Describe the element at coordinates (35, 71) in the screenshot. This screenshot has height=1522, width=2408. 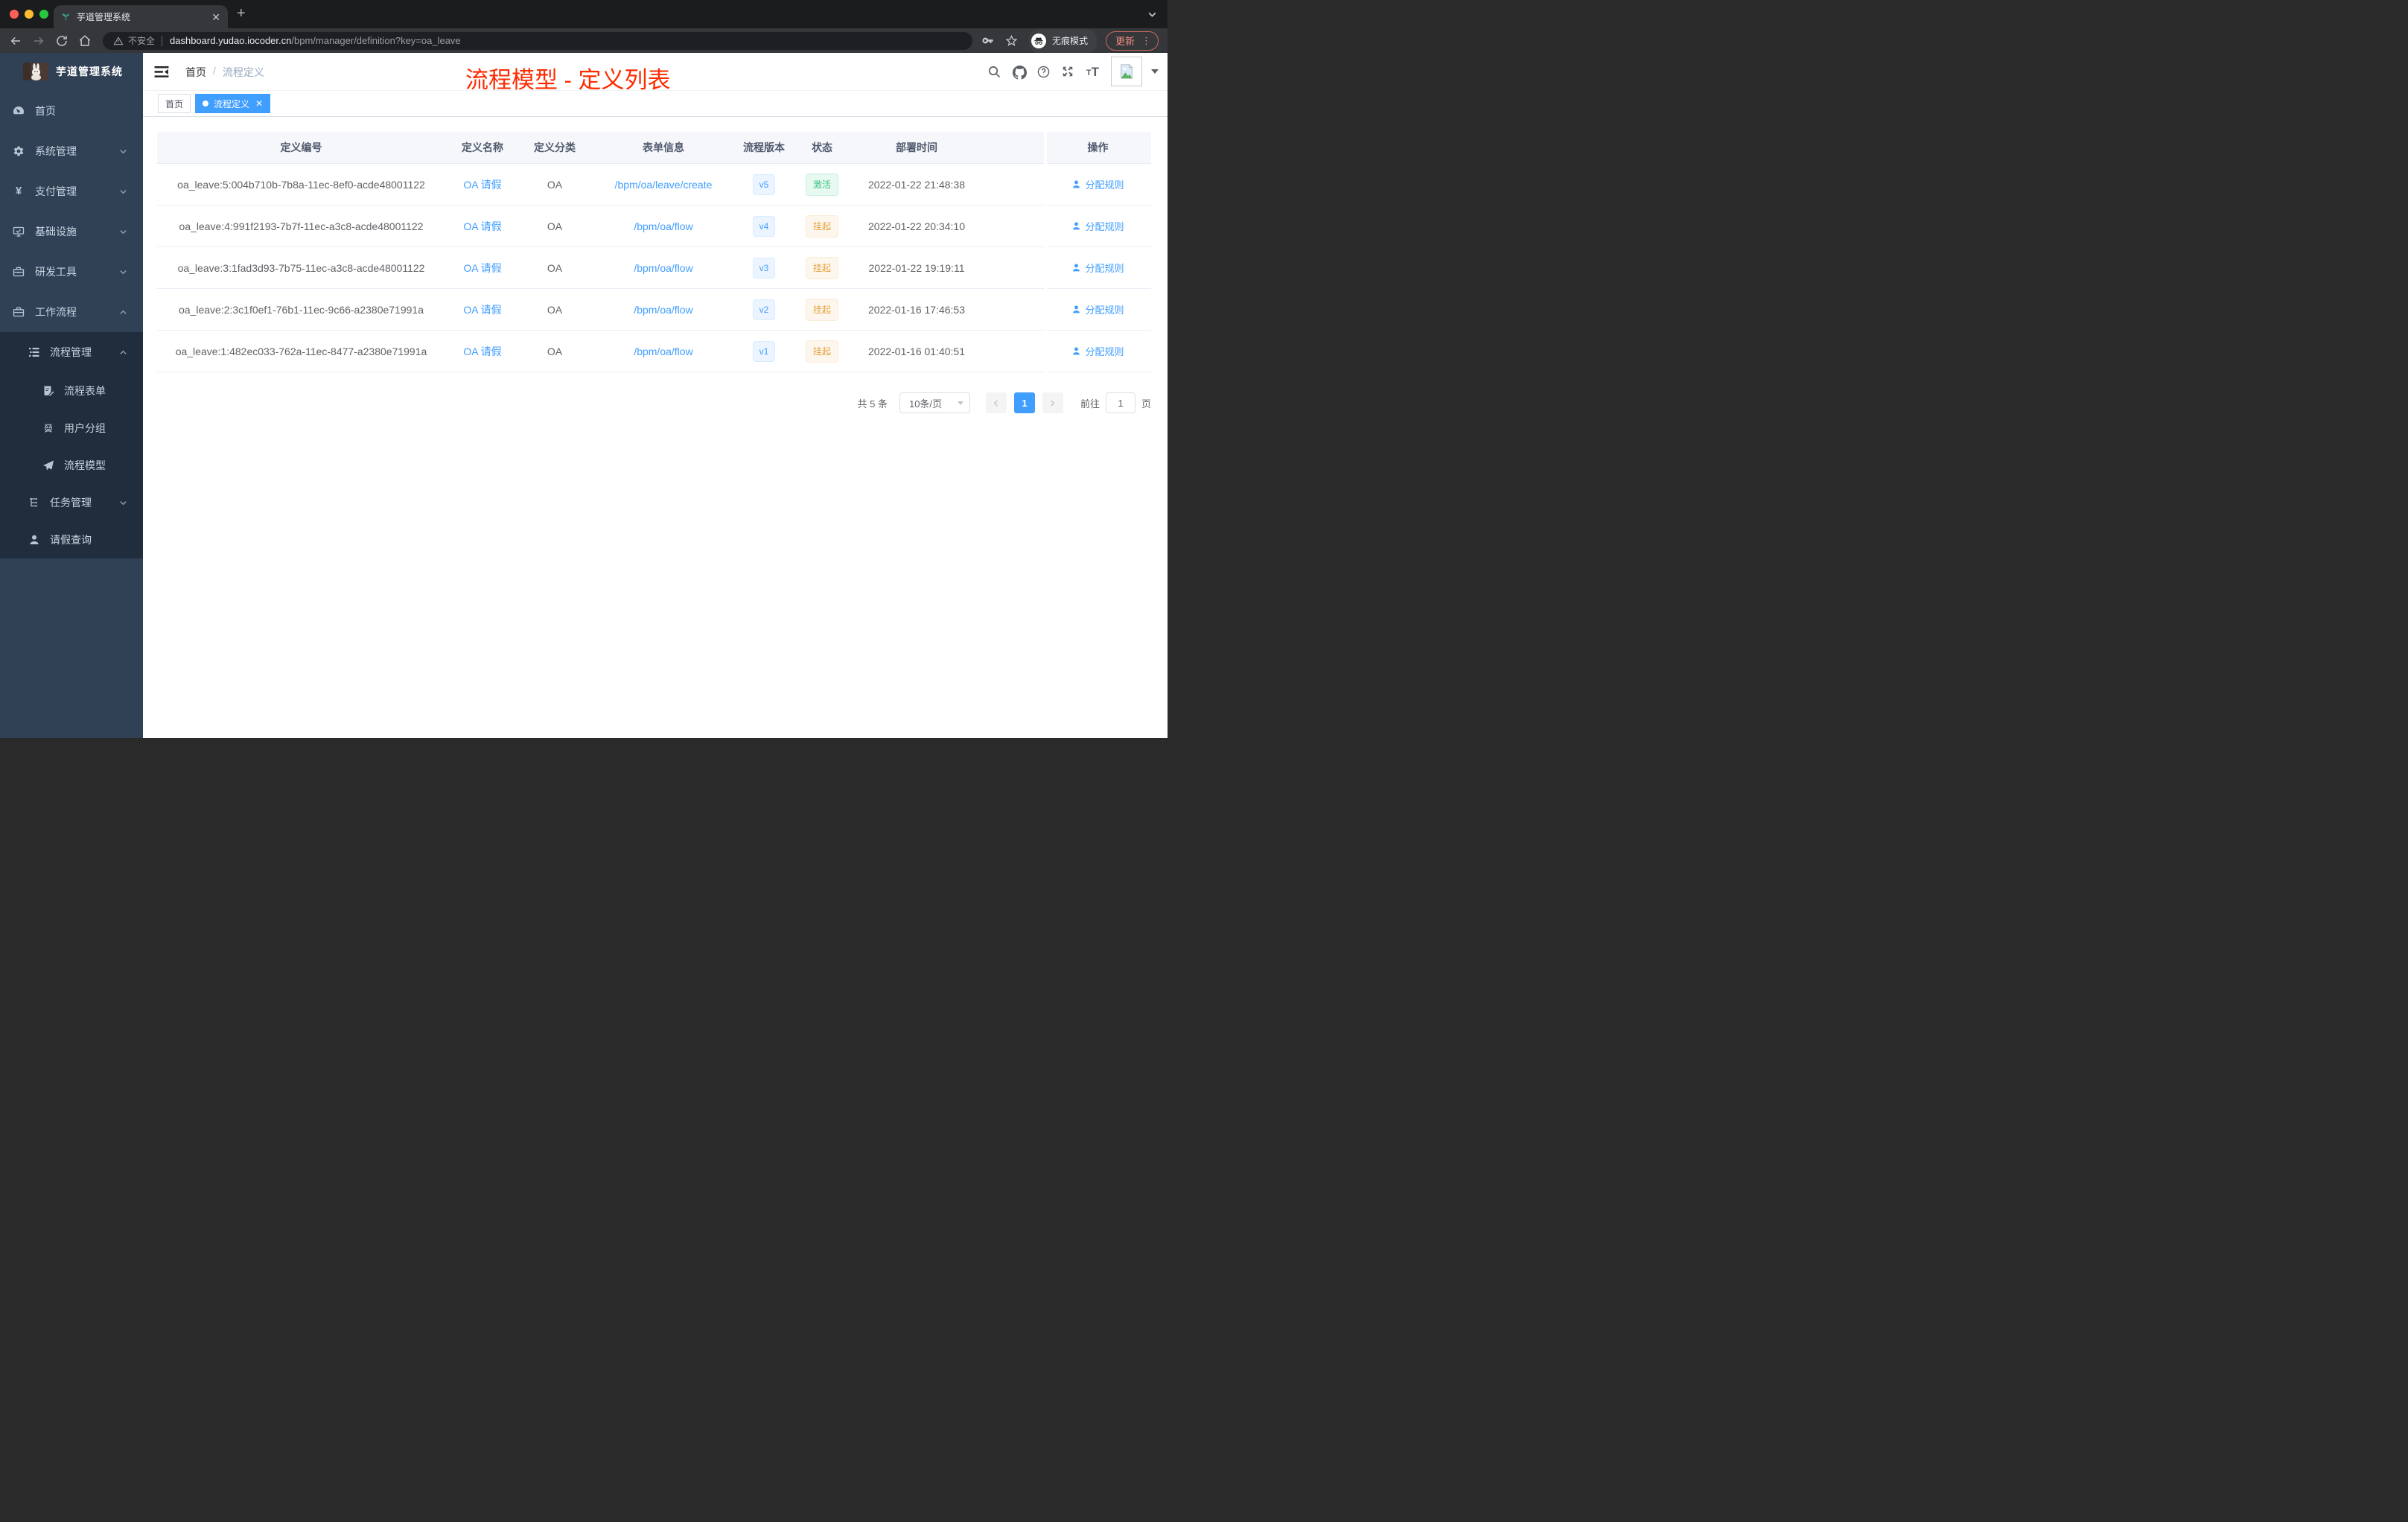
I see `logo-image` at that location.